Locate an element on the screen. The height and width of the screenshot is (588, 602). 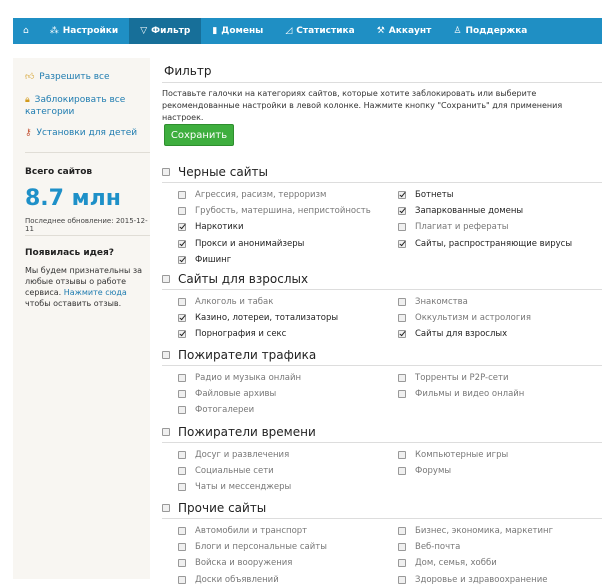
category-item: Чаты и мессенджеры is located at coordinates (234, 487).